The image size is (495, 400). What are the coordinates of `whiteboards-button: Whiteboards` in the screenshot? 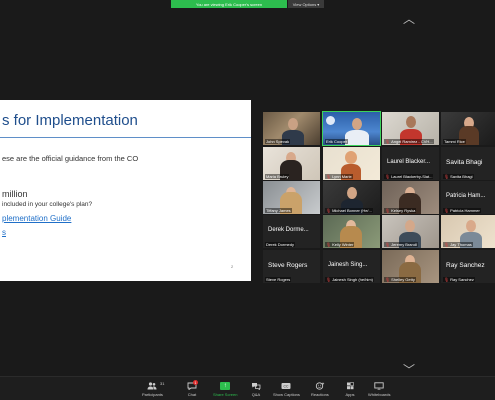 It's located at (379, 389).